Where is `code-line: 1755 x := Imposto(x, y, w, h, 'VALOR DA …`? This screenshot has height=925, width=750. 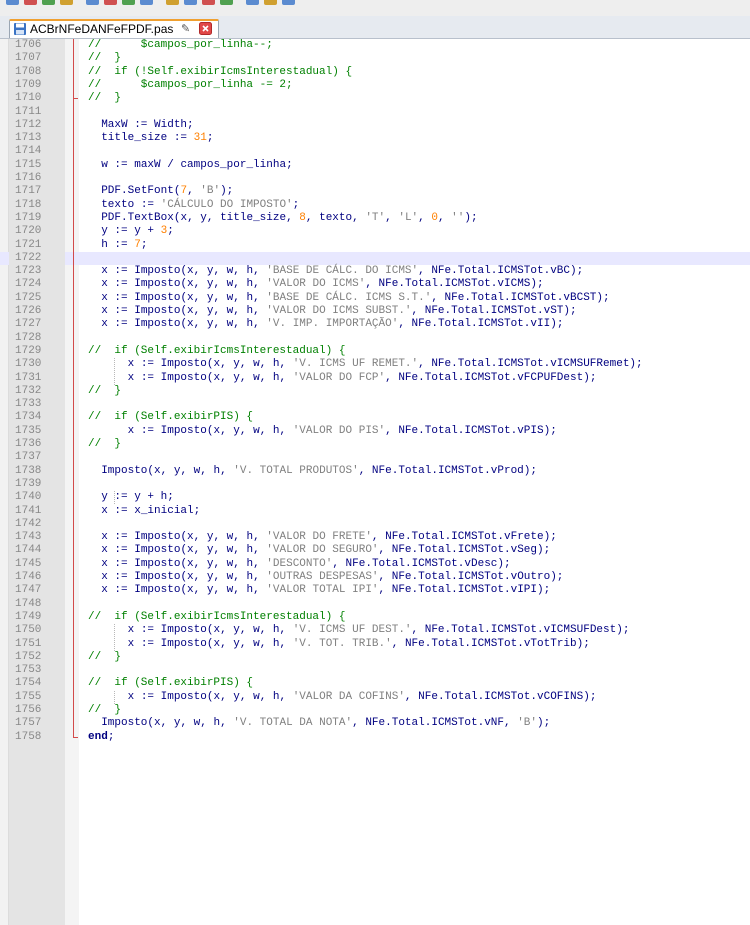 code-line: 1755 x := Imposto(x, y, w, h, 'VALOR DA … is located at coordinates (375, 697).